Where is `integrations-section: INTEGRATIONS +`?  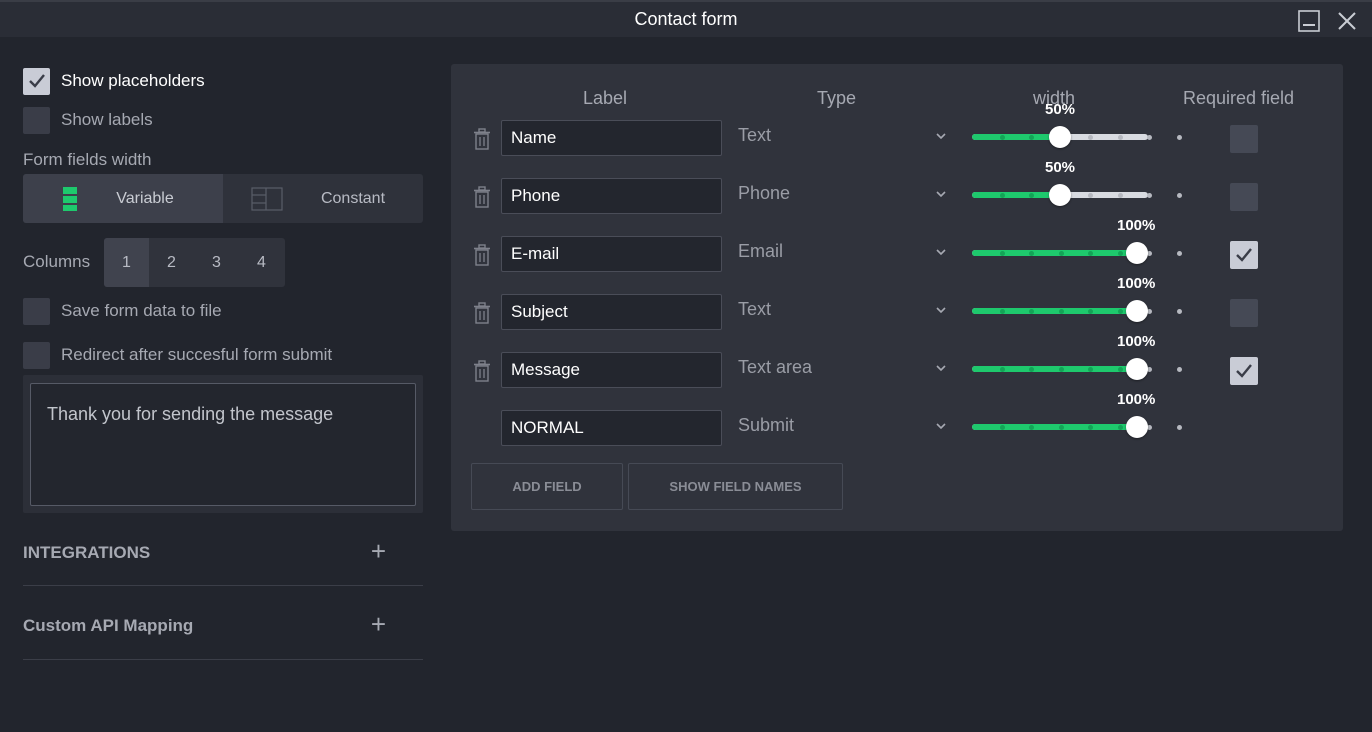
integrations-section: INTEGRATIONS + is located at coordinates (223, 549).